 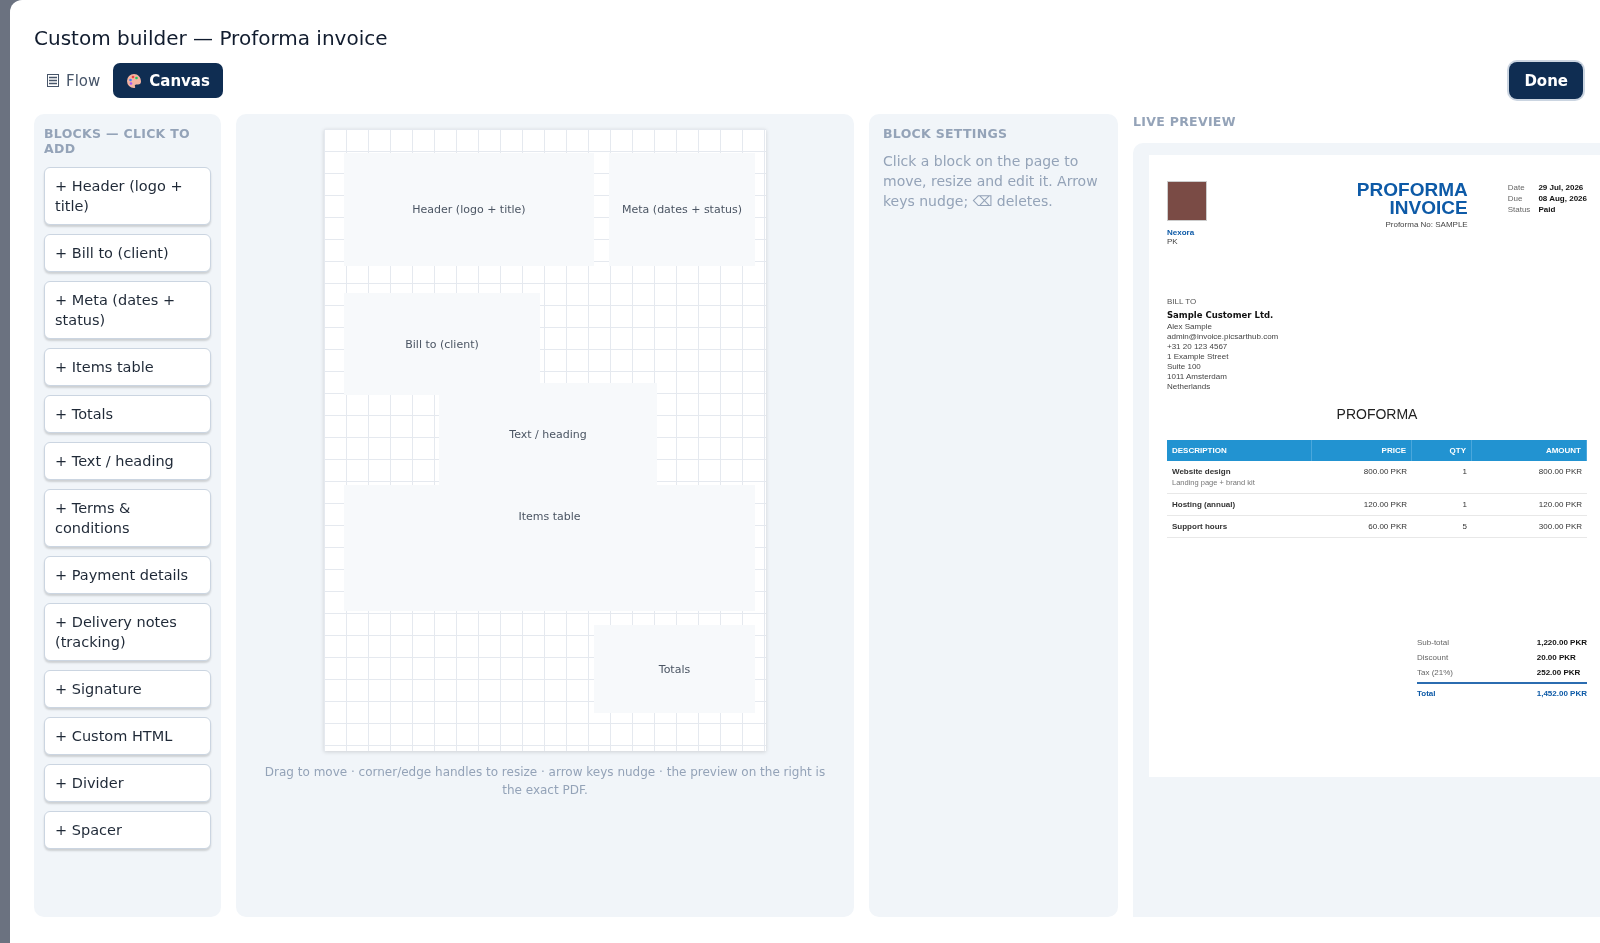 What do you see at coordinates (1556, 658) in the screenshot?
I see `total-value: 20.00 PKR` at bounding box center [1556, 658].